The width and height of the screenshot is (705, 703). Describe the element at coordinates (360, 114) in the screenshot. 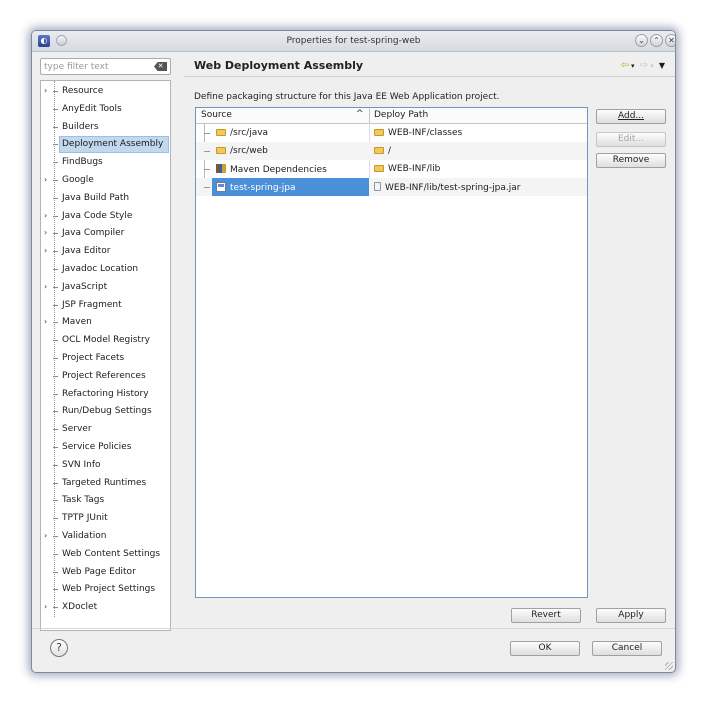

I see `sort-ascending-icon: ^` at that location.